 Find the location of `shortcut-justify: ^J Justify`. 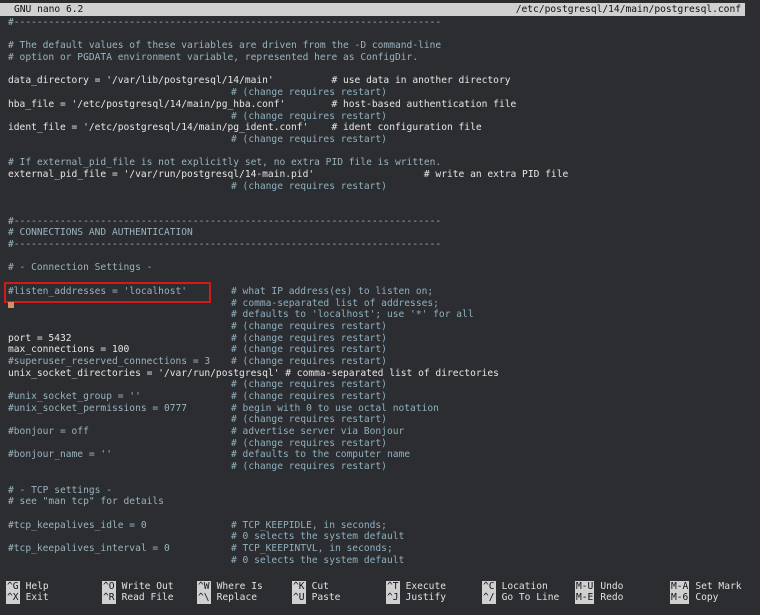

shortcut-justify: ^J Justify is located at coordinates (416, 598).